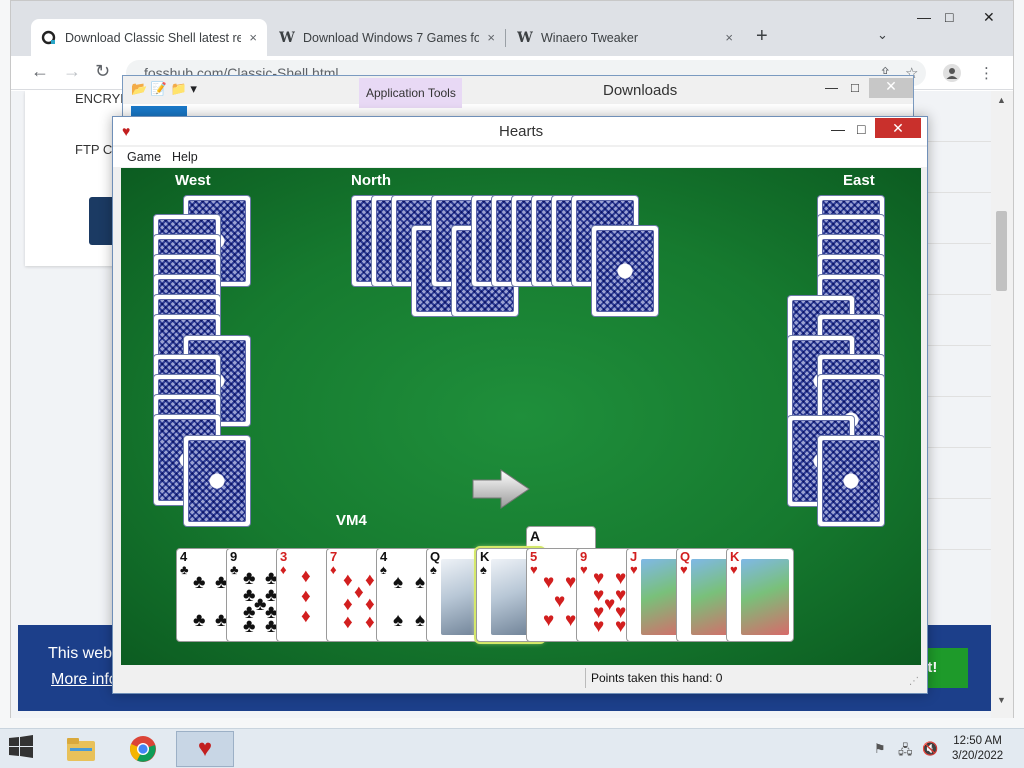 Image resolution: width=1024 pixels, height=768 pixels. What do you see at coordinates (930, 749) in the screenshot?
I see `volume-muted-icon: 🔇` at bounding box center [930, 749].